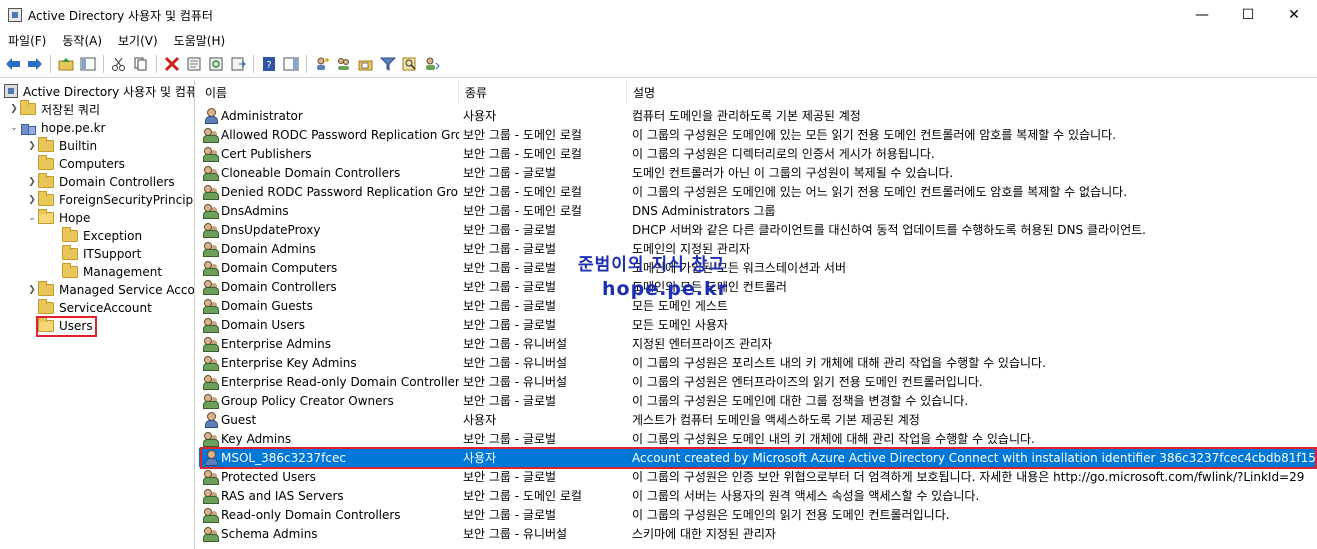  I want to click on find-icon, so click(410, 64).